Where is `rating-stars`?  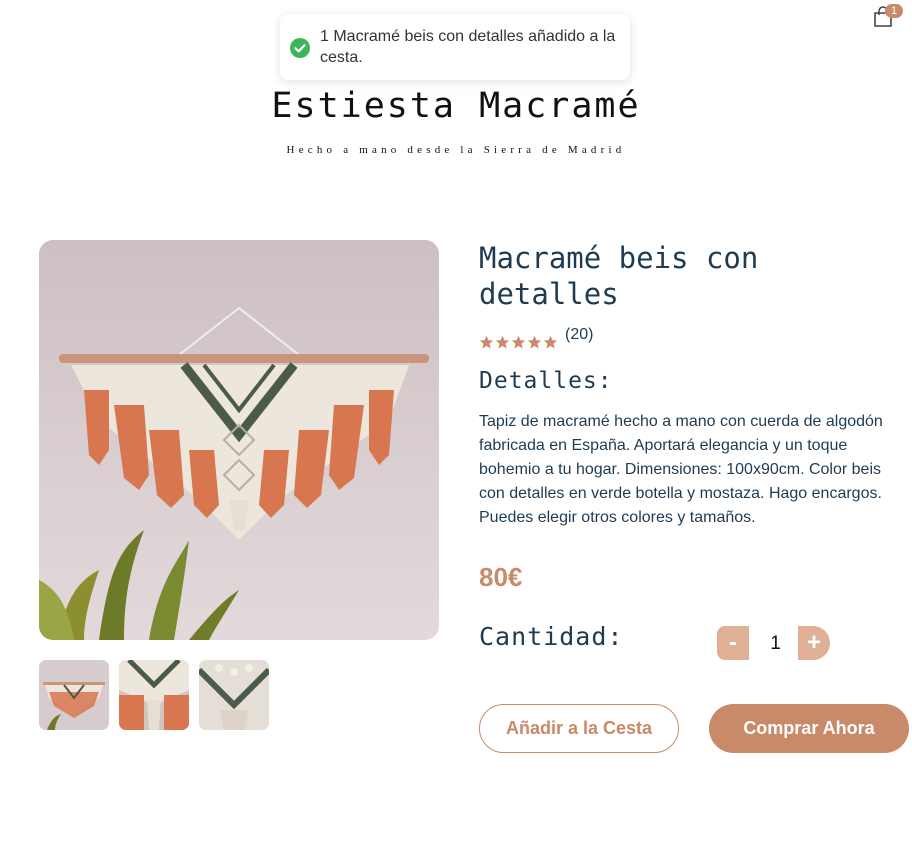 rating-stars is located at coordinates (518, 342).